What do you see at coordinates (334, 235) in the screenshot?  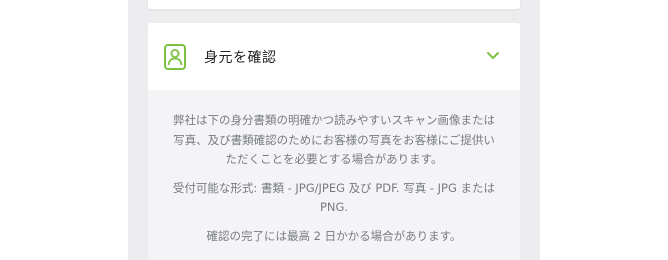 I see `verification-time-text: 確認の完了には最高 2 日かかる場合があります。` at bounding box center [334, 235].